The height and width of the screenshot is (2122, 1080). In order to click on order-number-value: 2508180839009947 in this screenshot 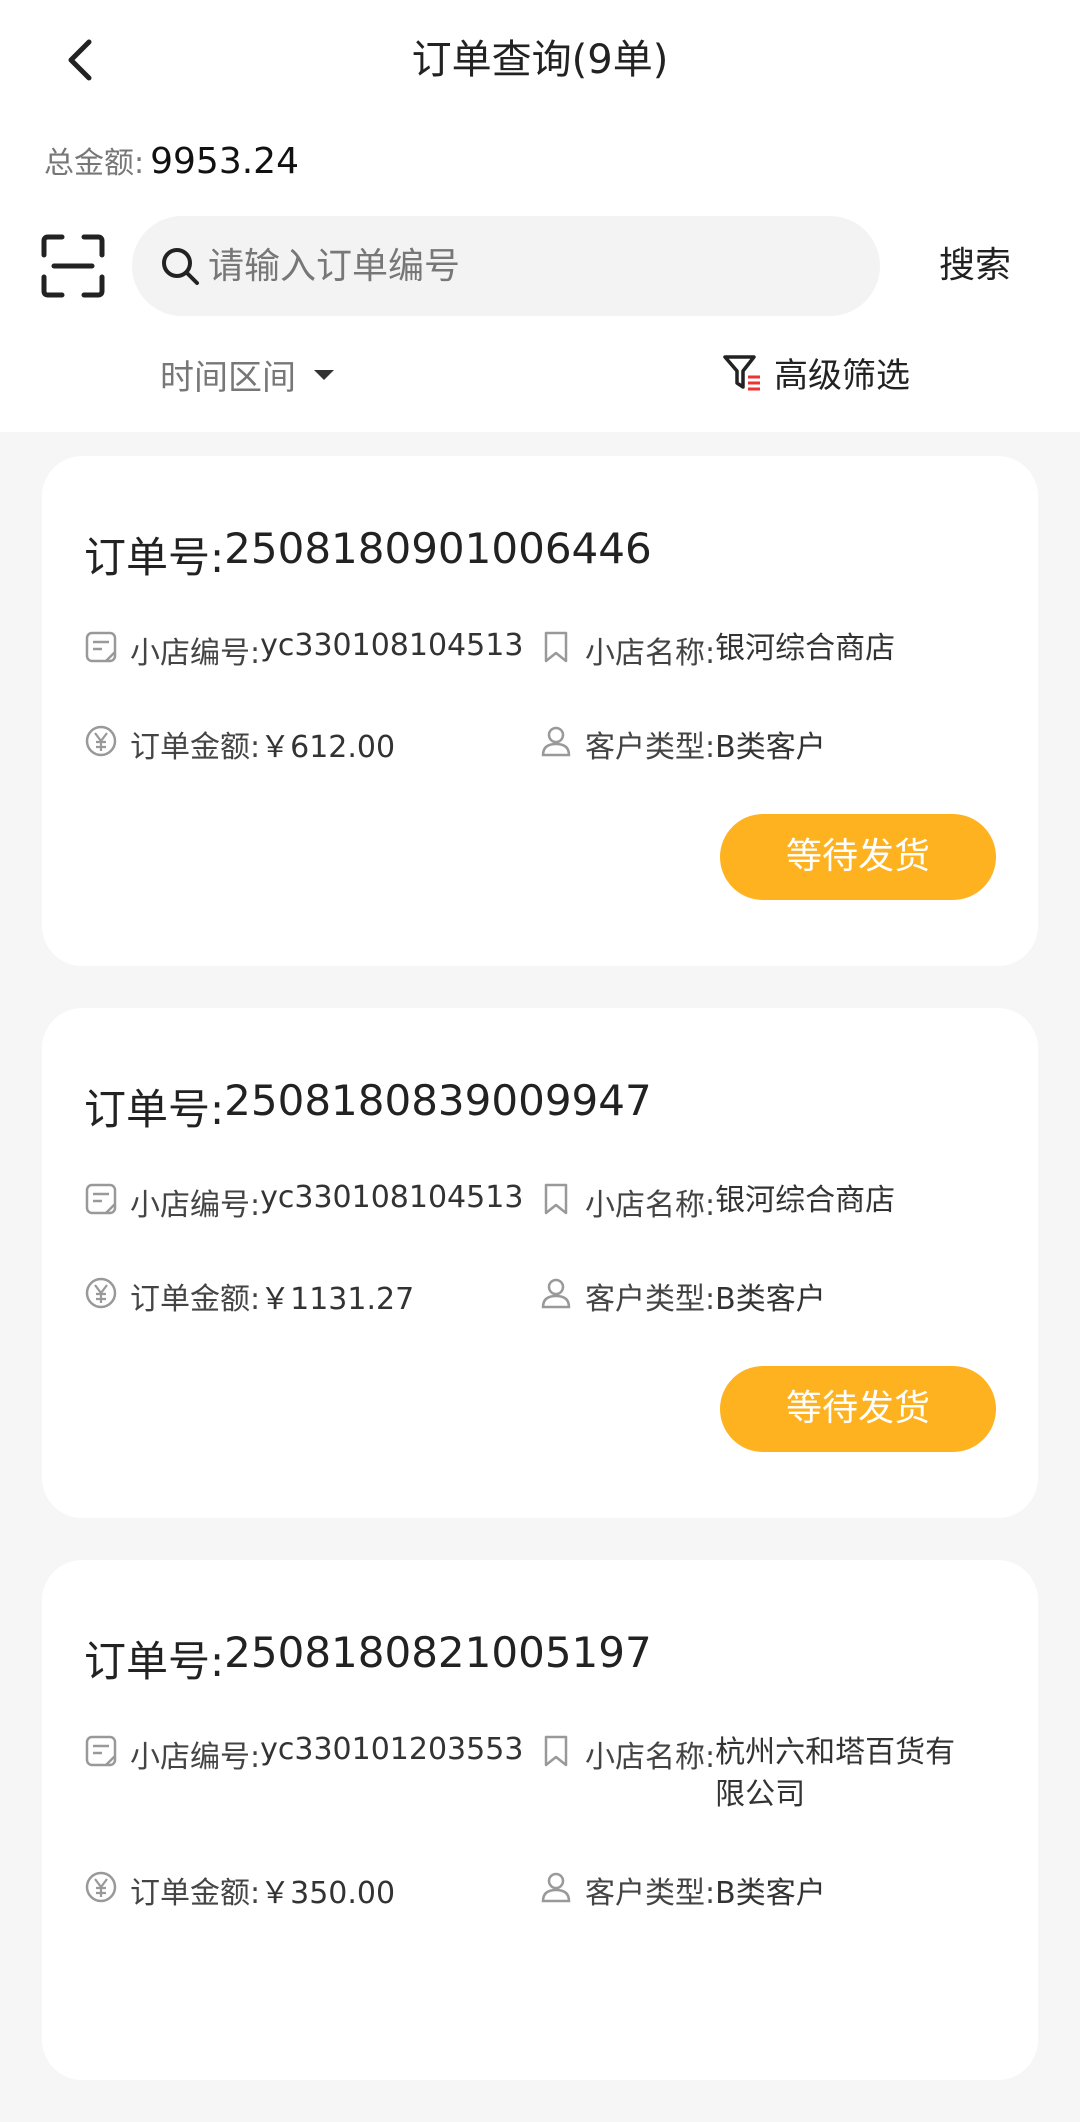, I will do `click(438, 1100)`.